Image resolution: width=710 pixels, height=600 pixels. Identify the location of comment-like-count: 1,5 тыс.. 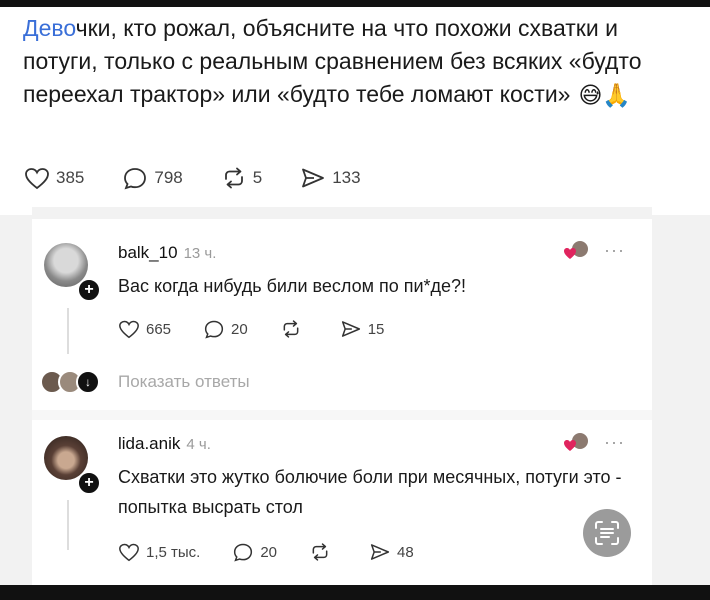
(173, 552).